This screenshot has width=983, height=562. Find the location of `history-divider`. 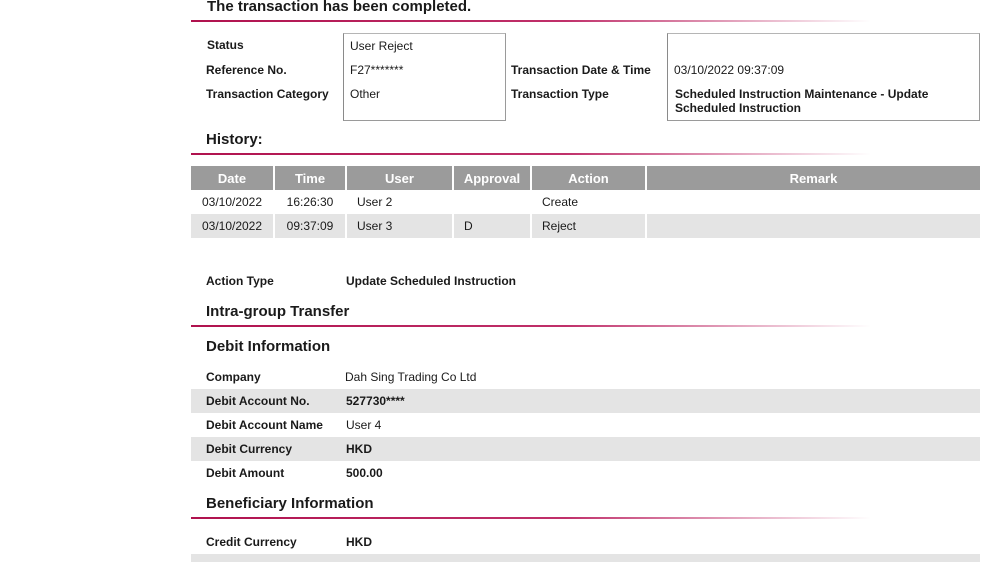

history-divider is located at coordinates (531, 154).